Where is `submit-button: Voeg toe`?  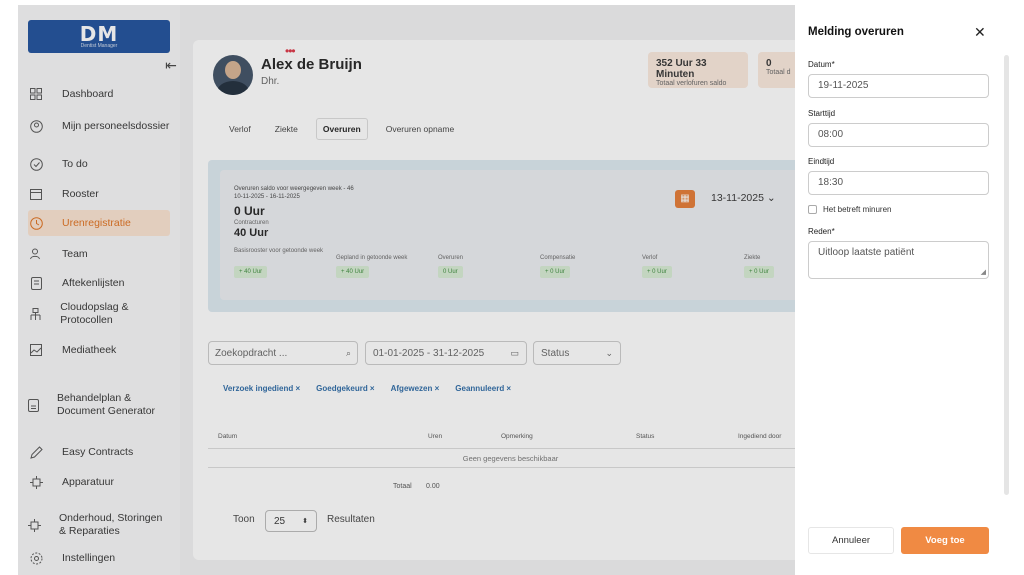 submit-button: Voeg toe is located at coordinates (945, 540).